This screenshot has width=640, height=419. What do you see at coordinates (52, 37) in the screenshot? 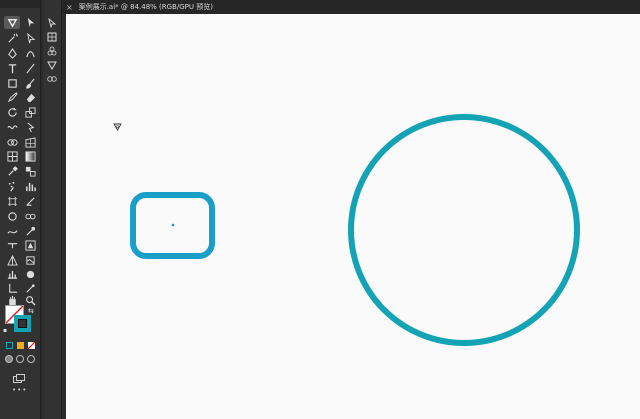
I see `grid-icon` at bounding box center [52, 37].